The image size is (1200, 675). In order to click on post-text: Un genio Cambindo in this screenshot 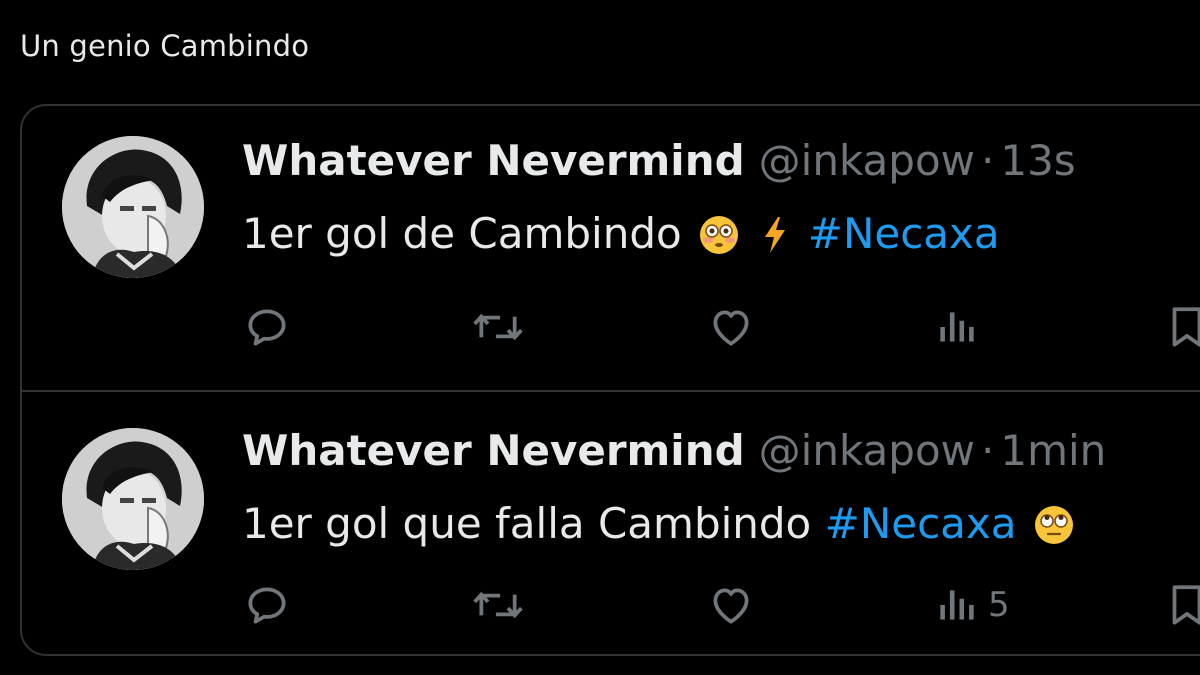, I will do `click(165, 46)`.